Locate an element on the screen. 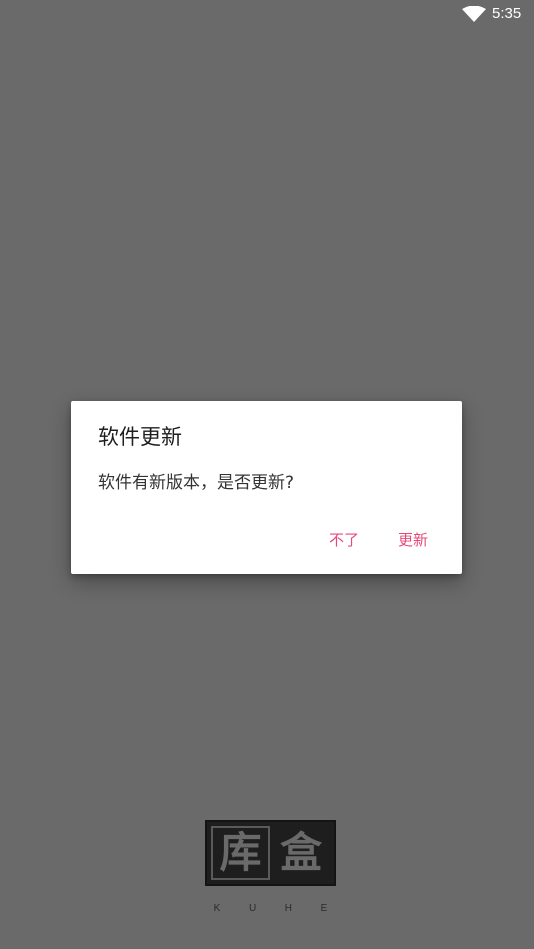 Image resolution: width=534 pixels, height=949 pixels. logo-letter: H is located at coordinates (288, 908).